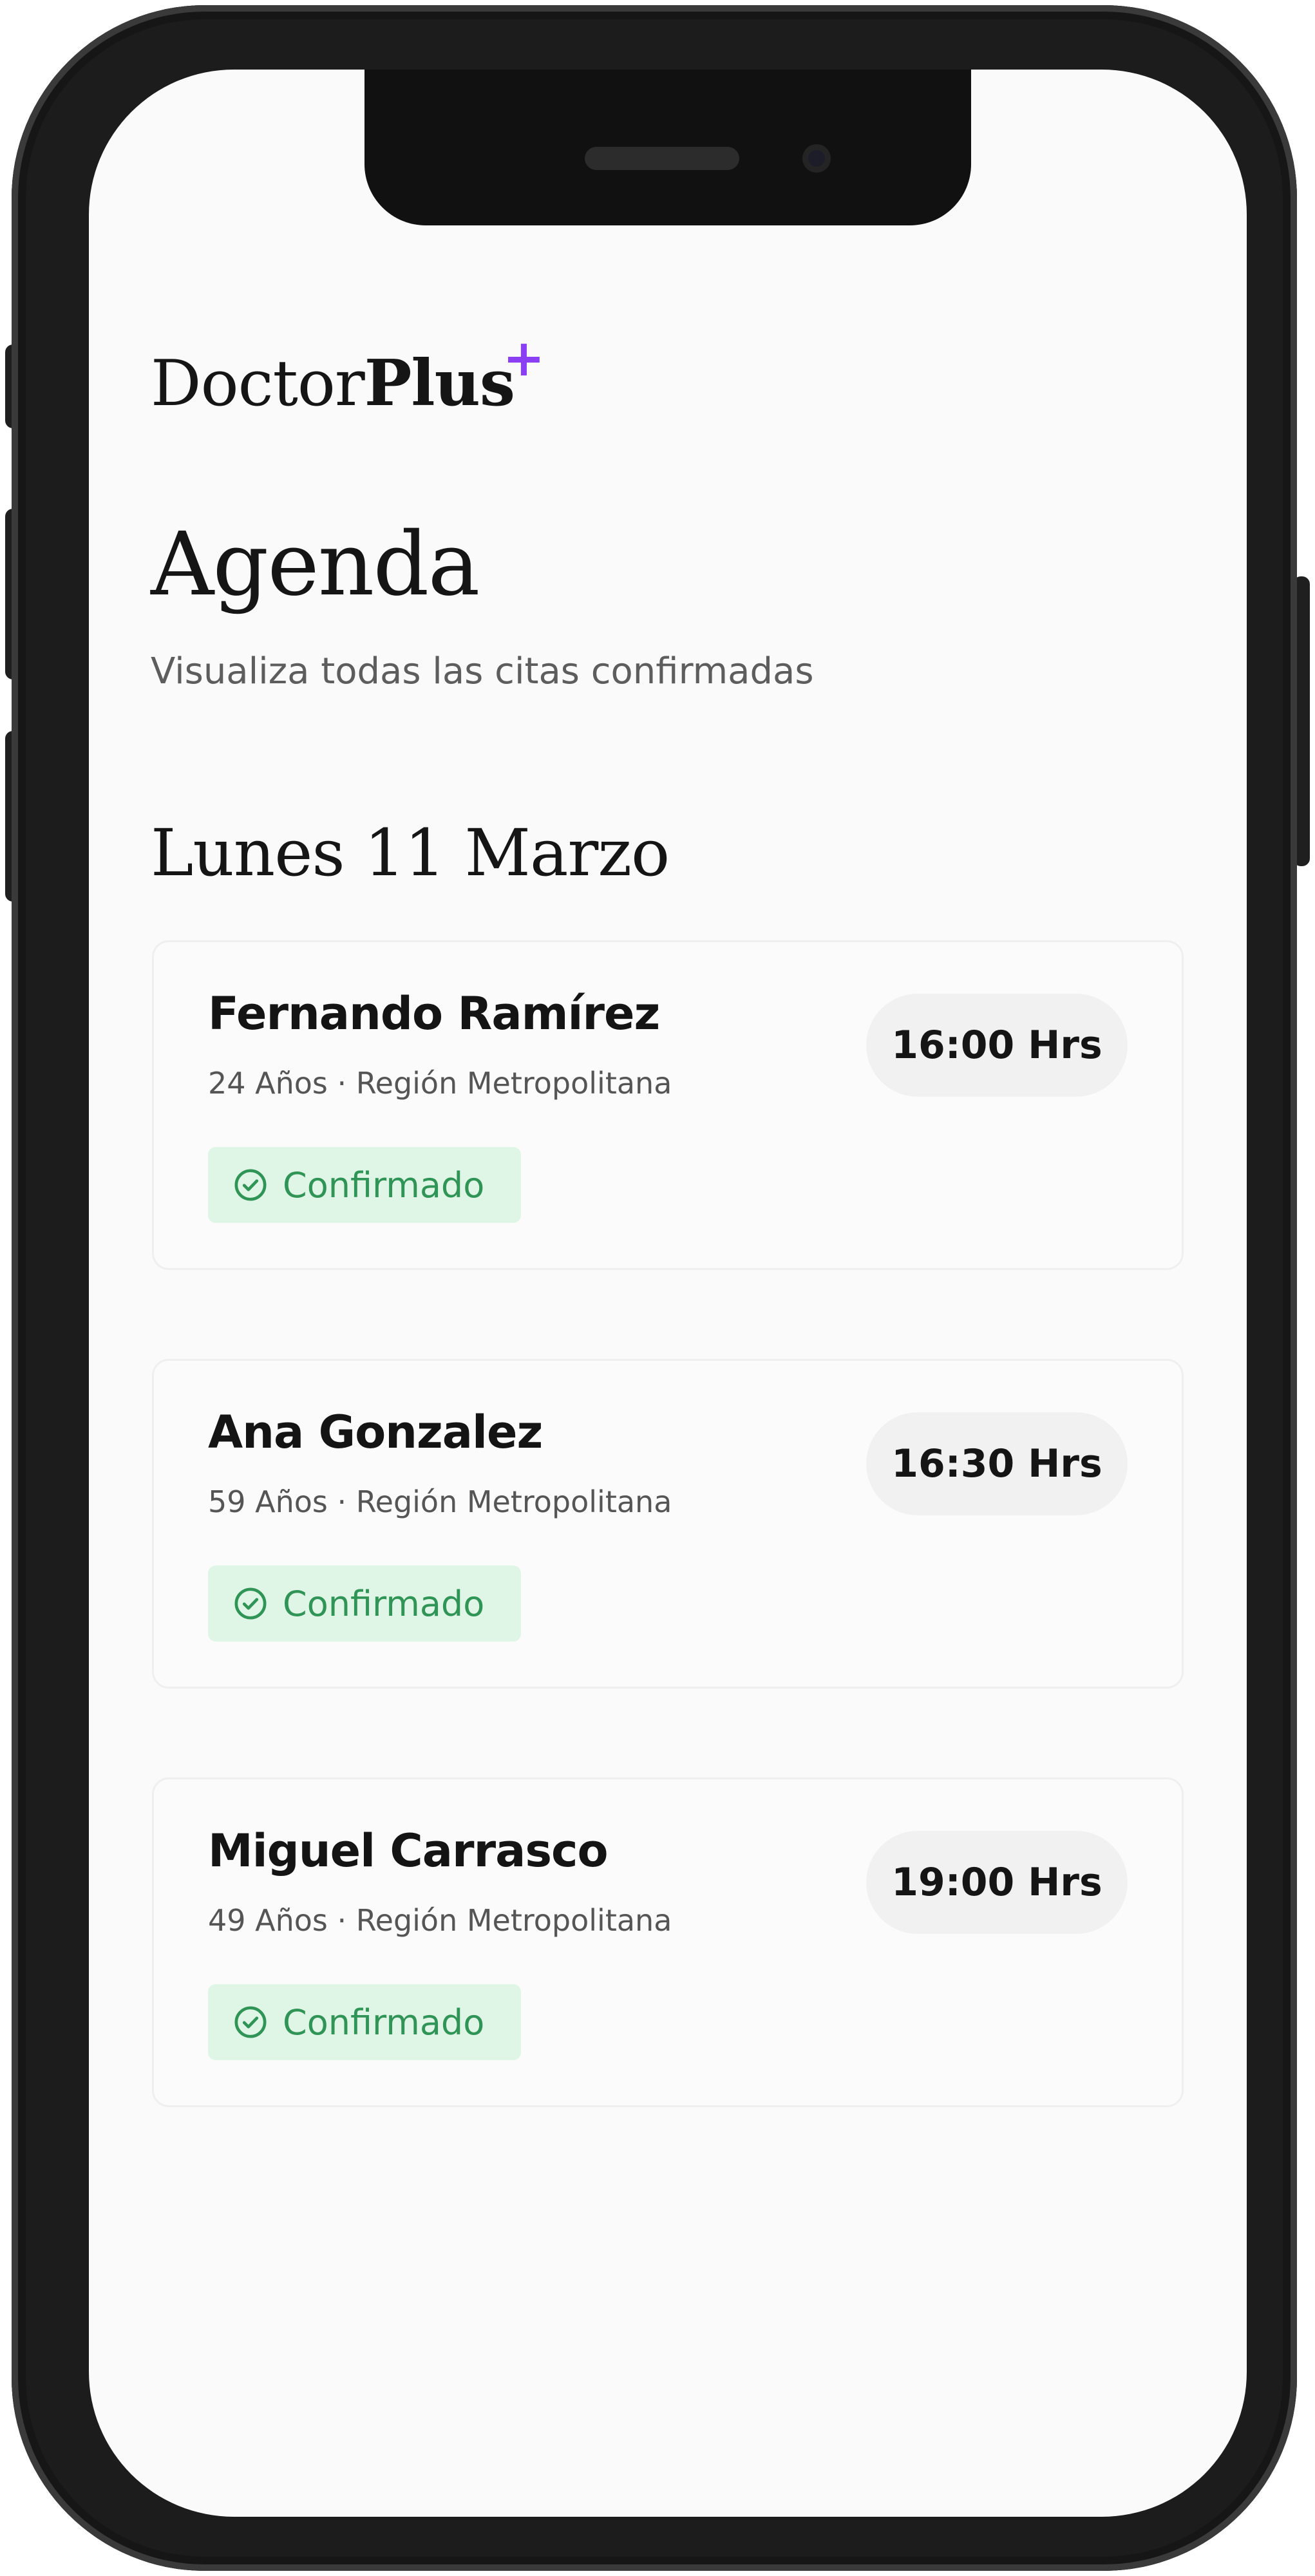 This screenshot has width=1315, height=2576. I want to click on patient-name: Fernando Ramírez, so click(434, 1013).